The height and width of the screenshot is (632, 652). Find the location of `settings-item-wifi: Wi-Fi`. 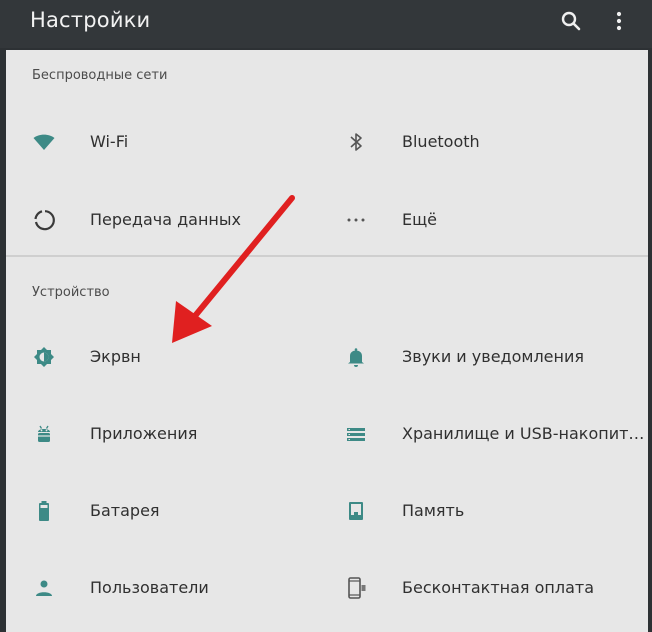

settings-item-wifi: Wi-Fi is located at coordinates (172, 142).